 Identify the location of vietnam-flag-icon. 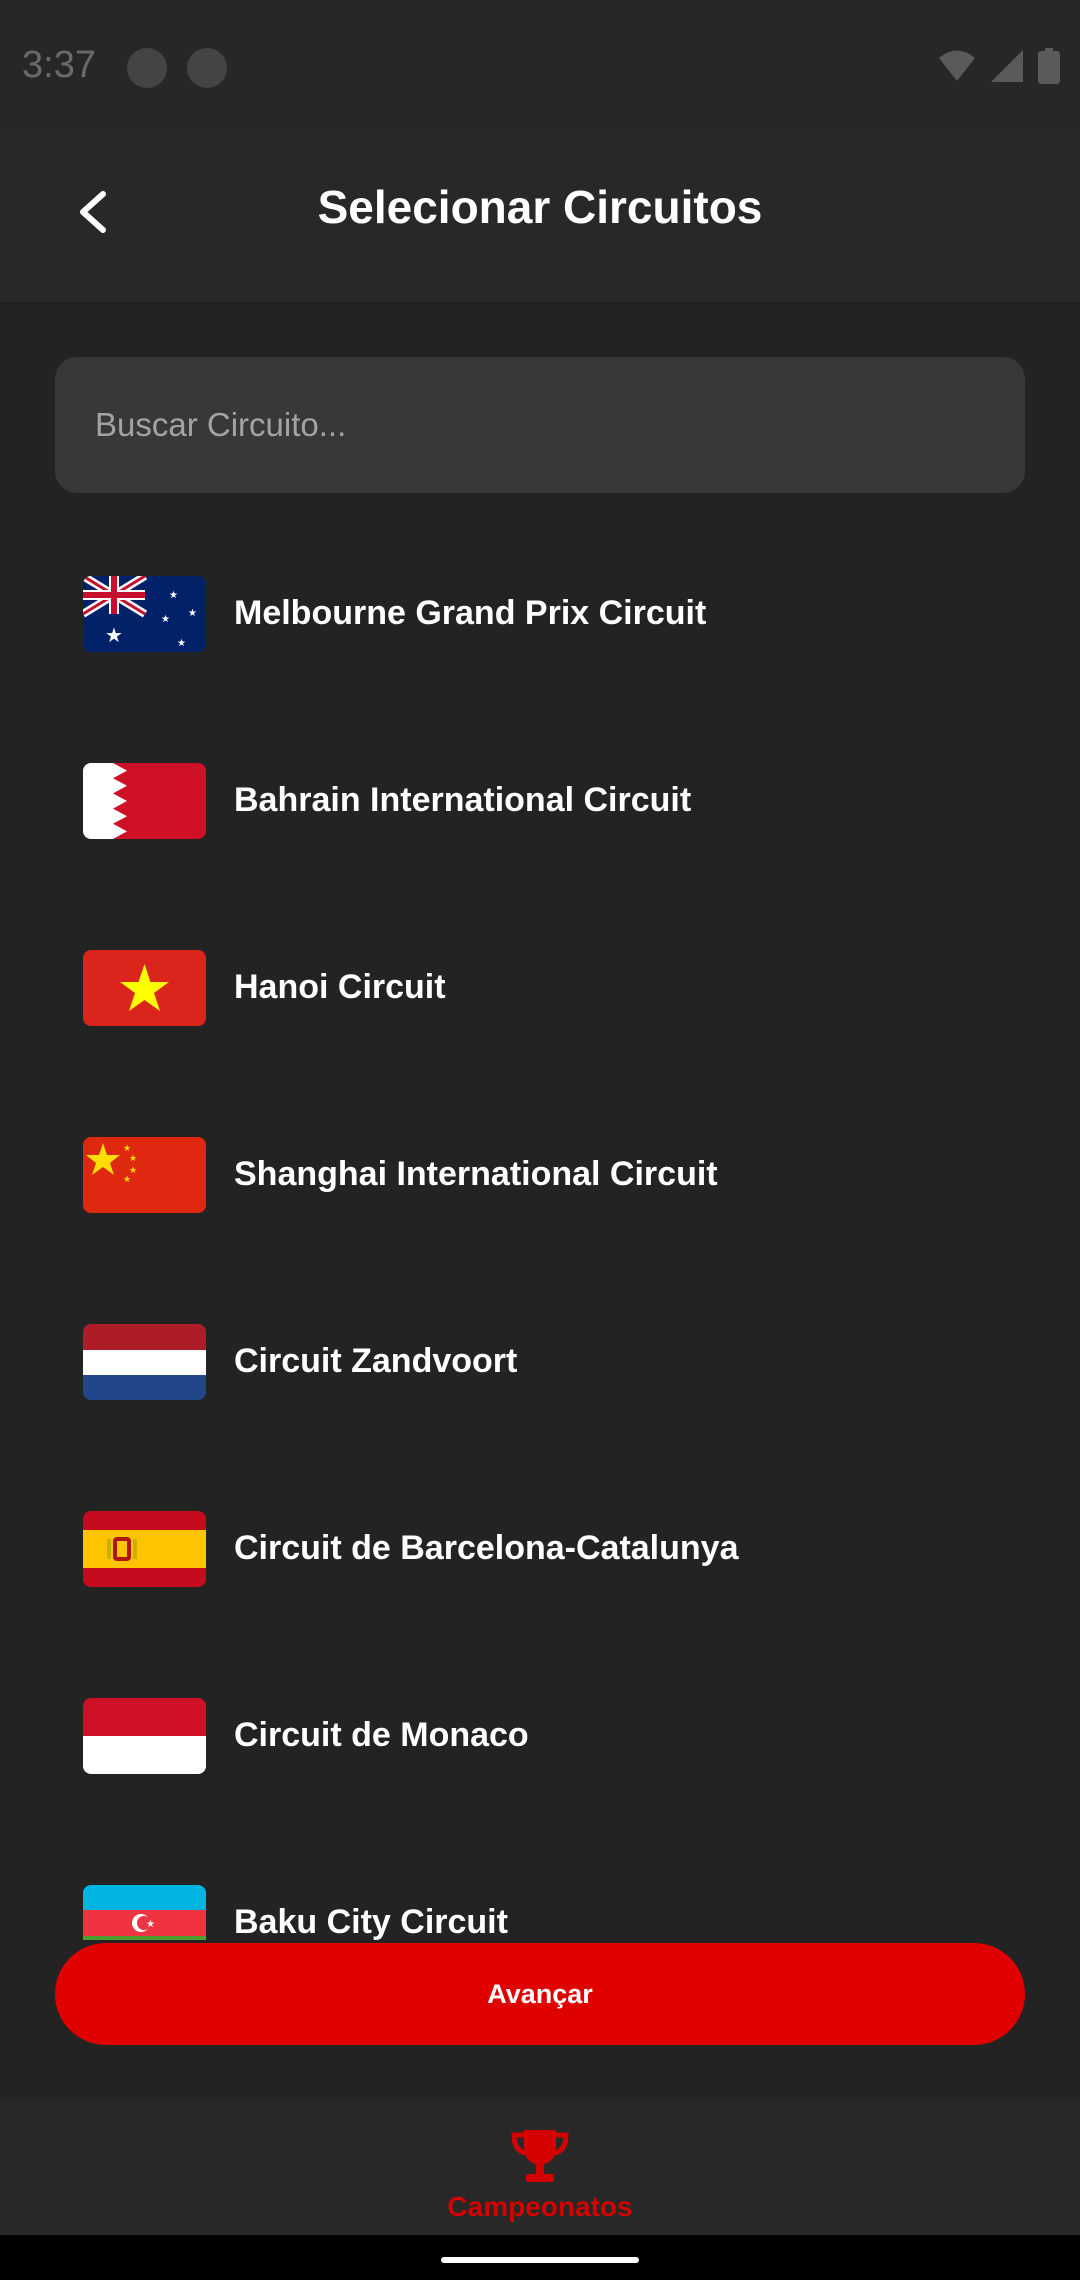
(144, 987).